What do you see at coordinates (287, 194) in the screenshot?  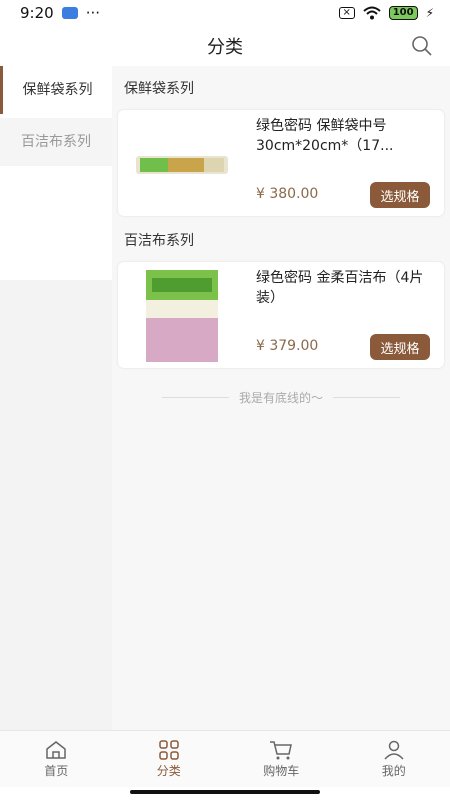 I see `product-price: ¥ 380.00` at bounding box center [287, 194].